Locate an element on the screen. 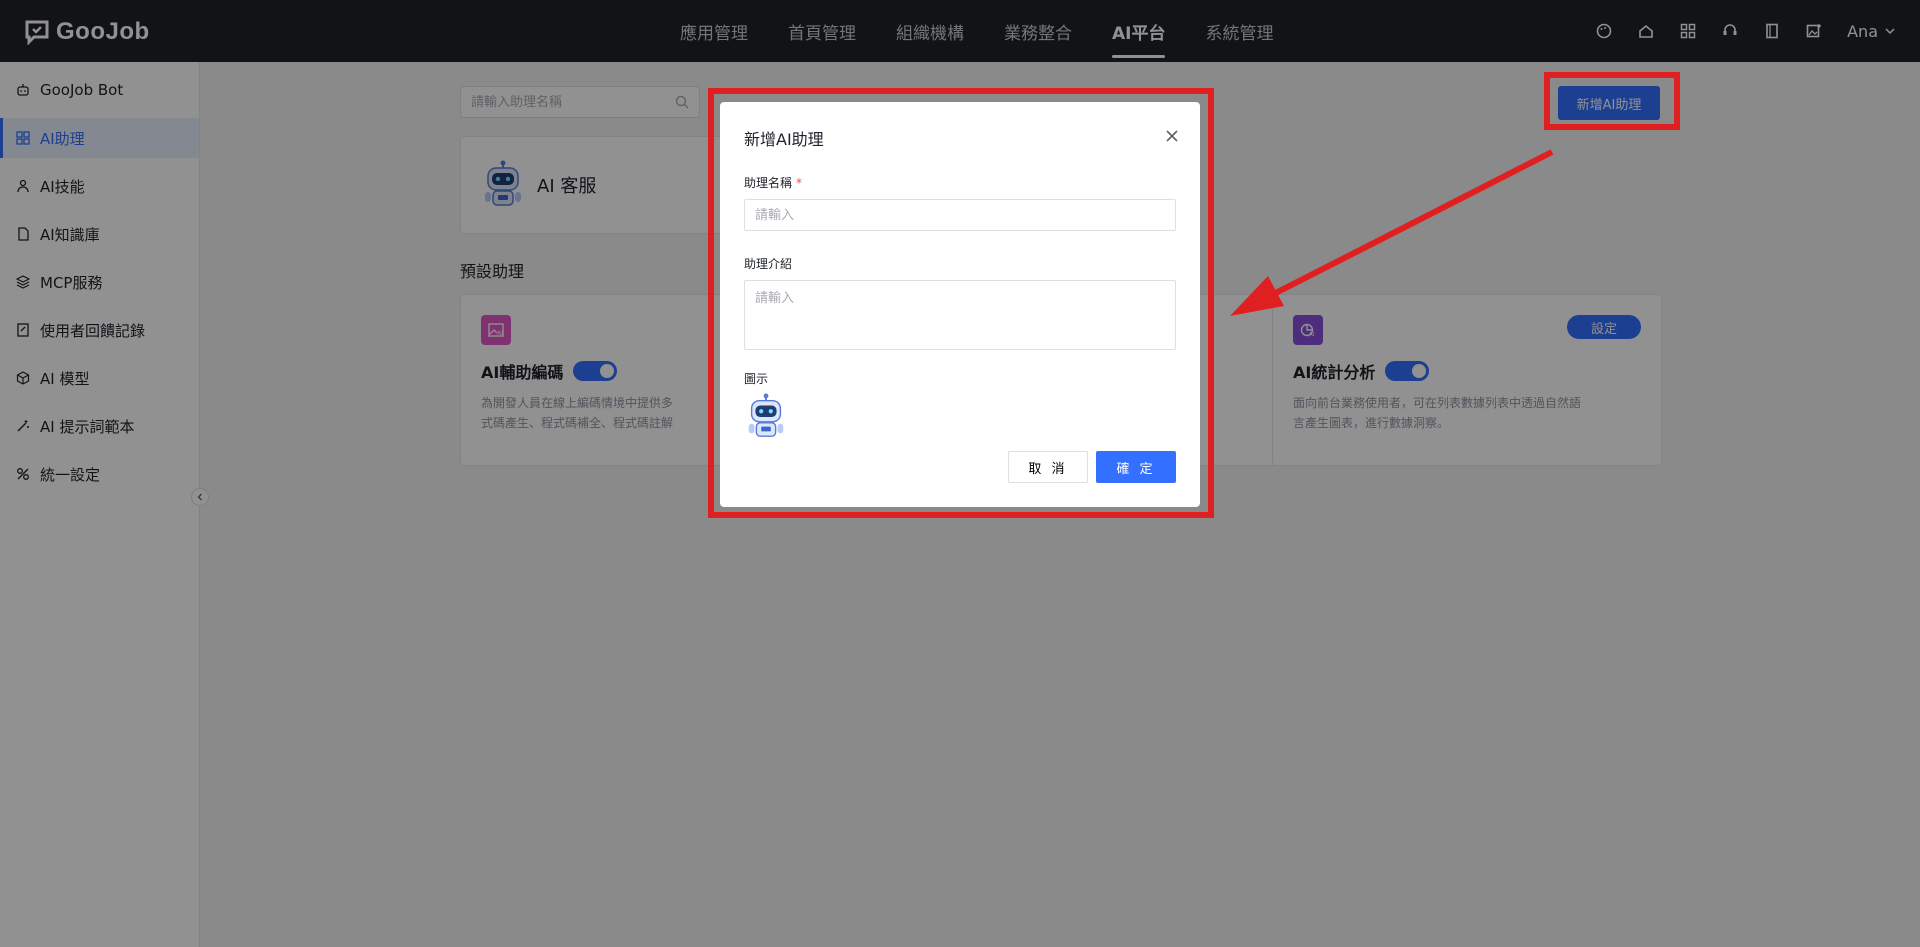 The image size is (1920, 947). highlight-add-button-box is located at coordinates (1612, 101).